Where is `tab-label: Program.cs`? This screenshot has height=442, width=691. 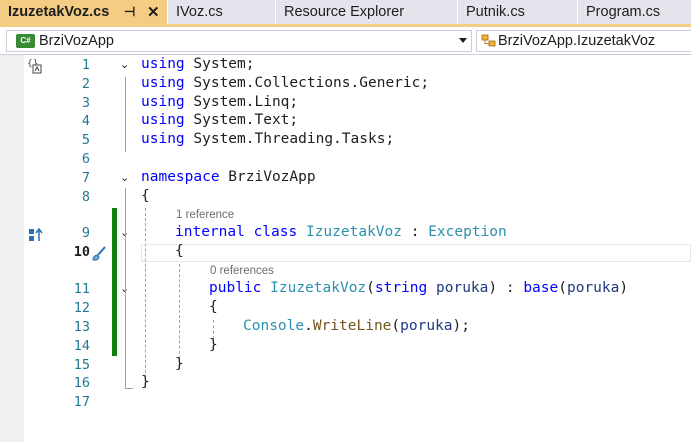
tab-label: Program.cs is located at coordinates (623, 12).